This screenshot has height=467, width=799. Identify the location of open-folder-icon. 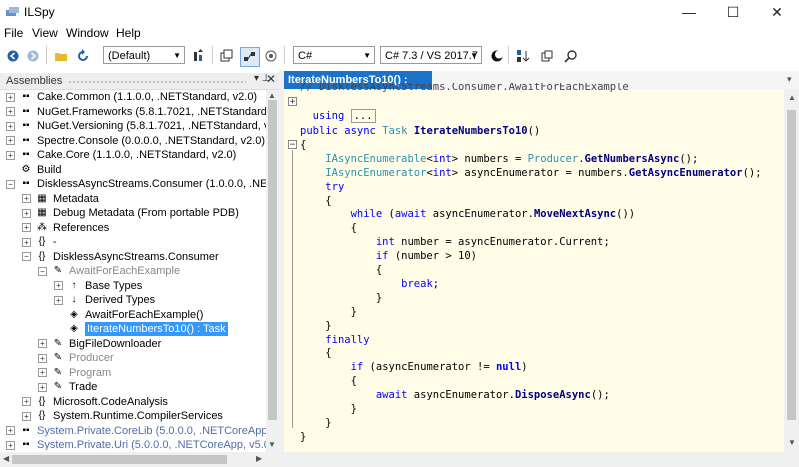
(61, 56).